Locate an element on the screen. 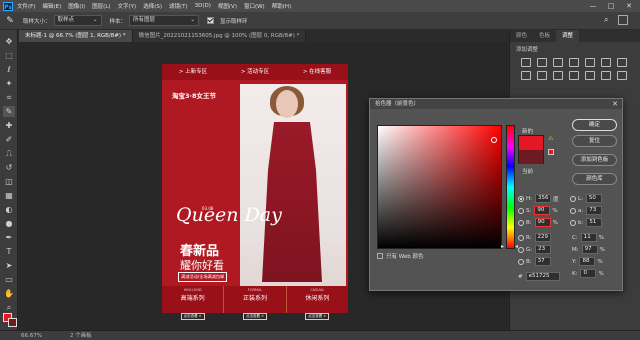  show-ring-checkbox is located at coordinates (211, 20).